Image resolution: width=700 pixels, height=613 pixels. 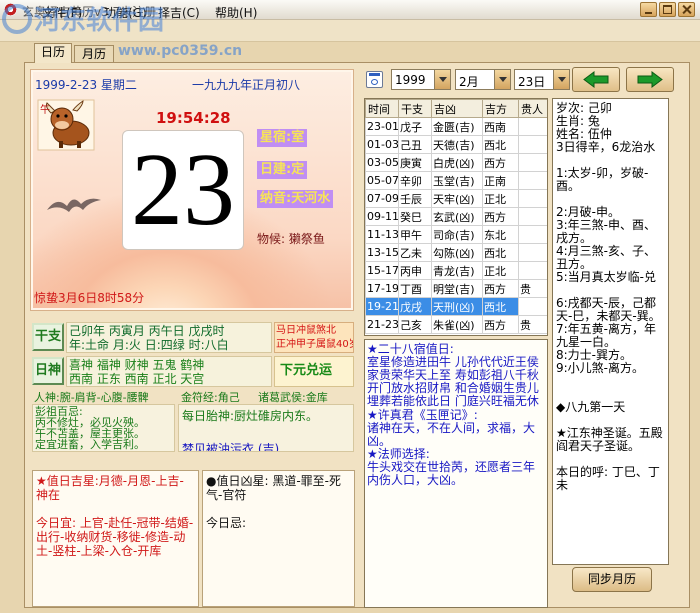 I want to click on table-row: 07-09 壬辰 天牢(凶) 正北, so click(x=456, y=198).